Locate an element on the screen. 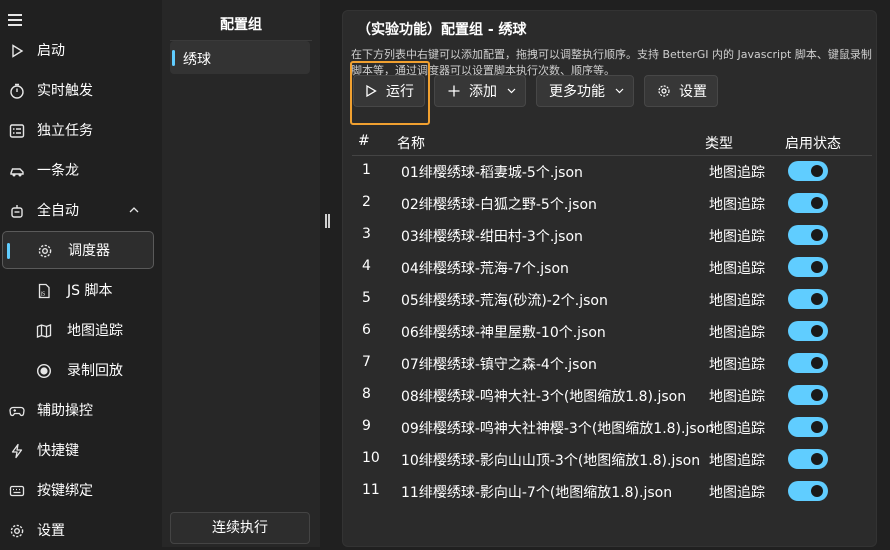 The height and width of the screenshot is (550, 890). record-icon is located at coordinates (44, 371).